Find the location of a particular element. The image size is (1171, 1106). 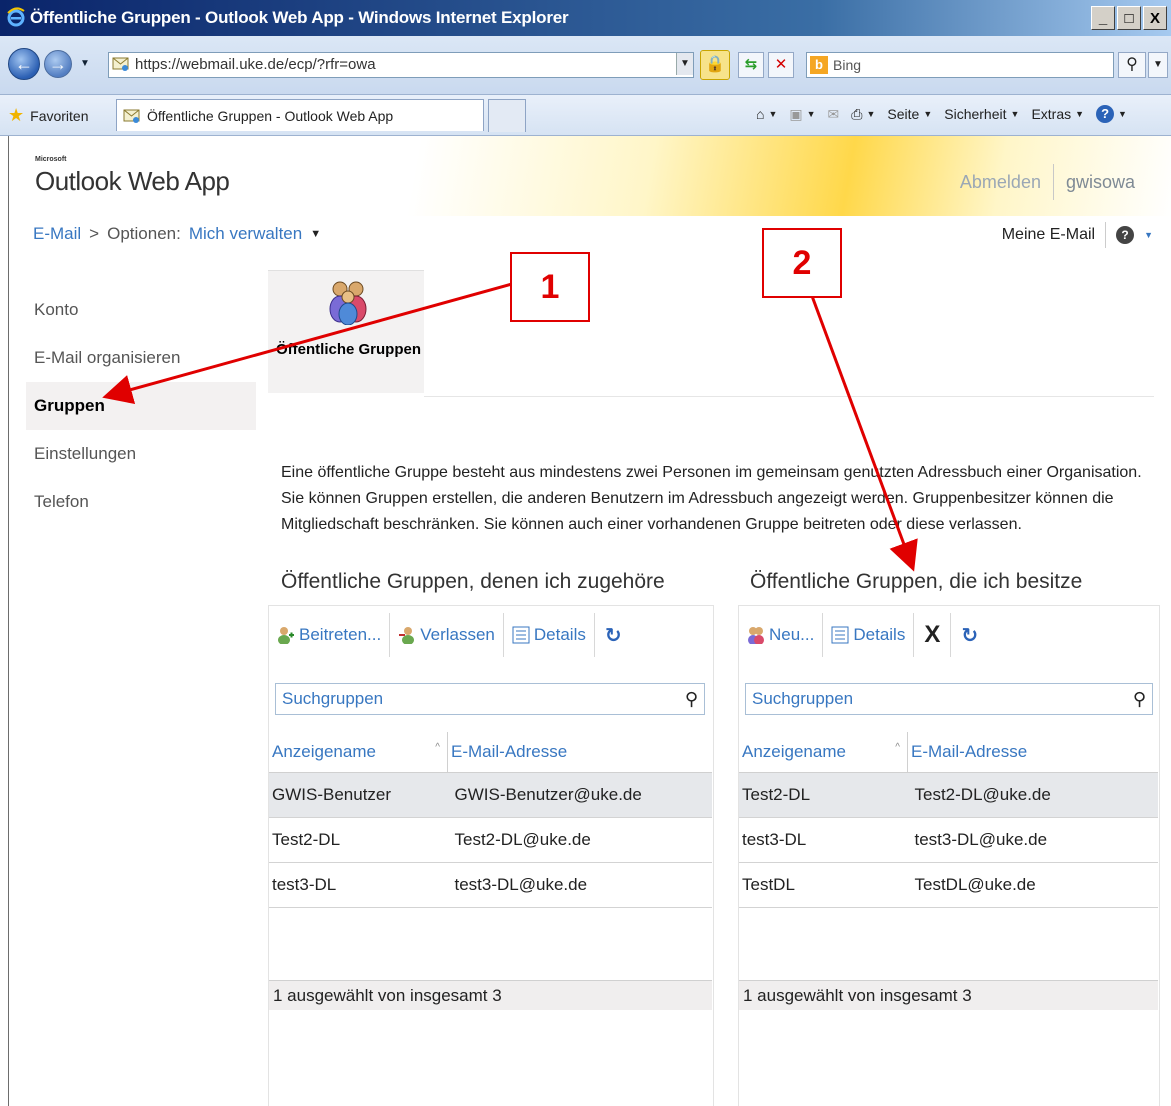

help-icon: ? is located at coordinates (1125, 235).